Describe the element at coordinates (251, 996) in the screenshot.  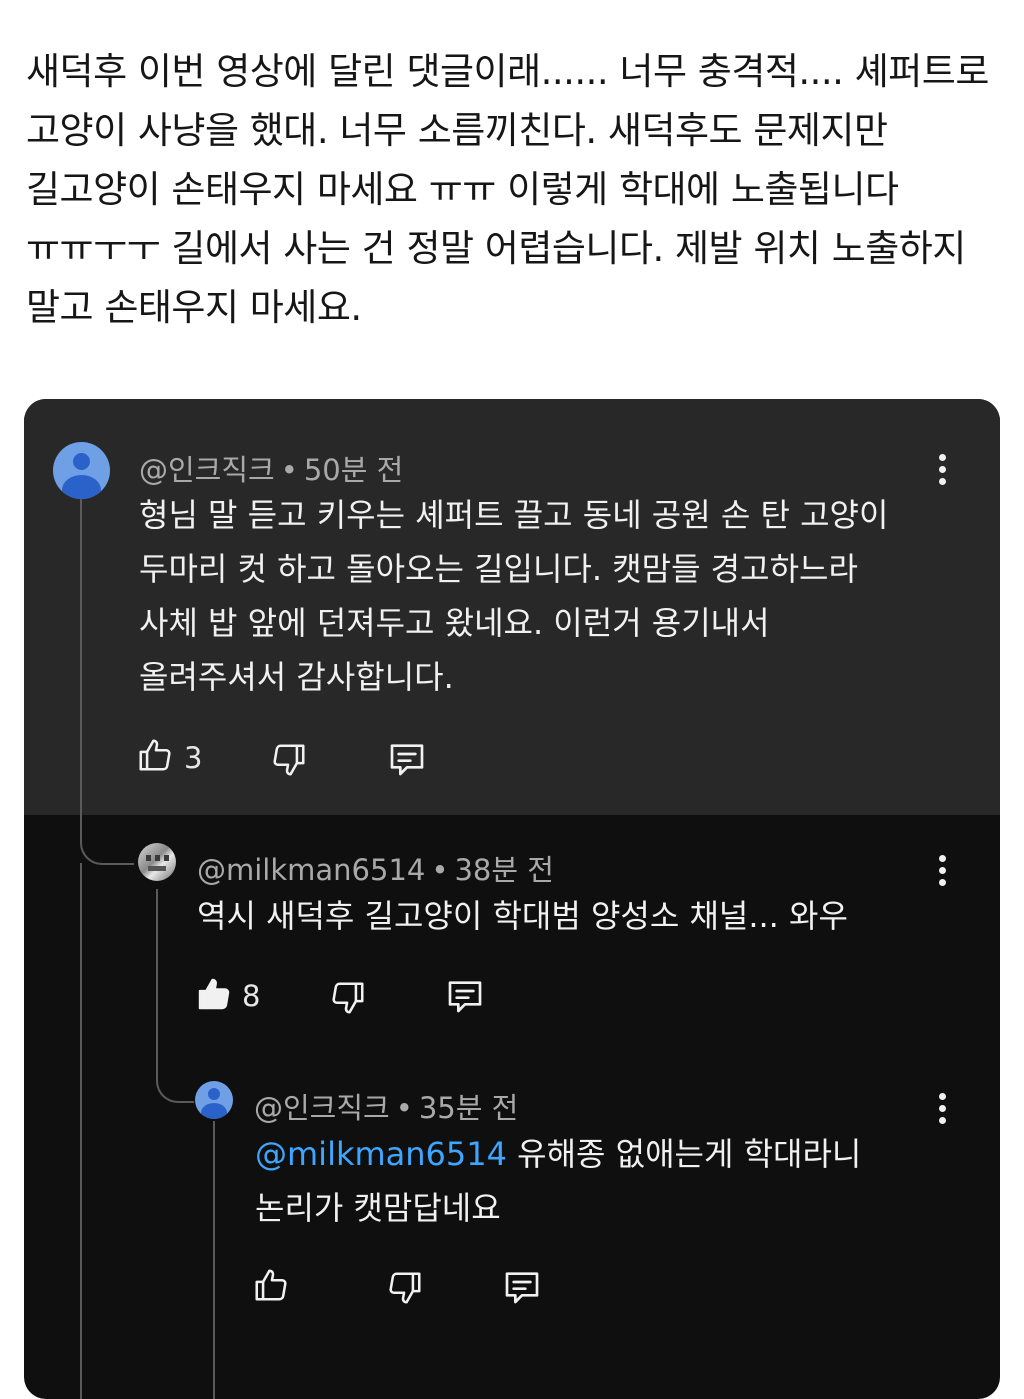
I see `like-count: 8` at that location.